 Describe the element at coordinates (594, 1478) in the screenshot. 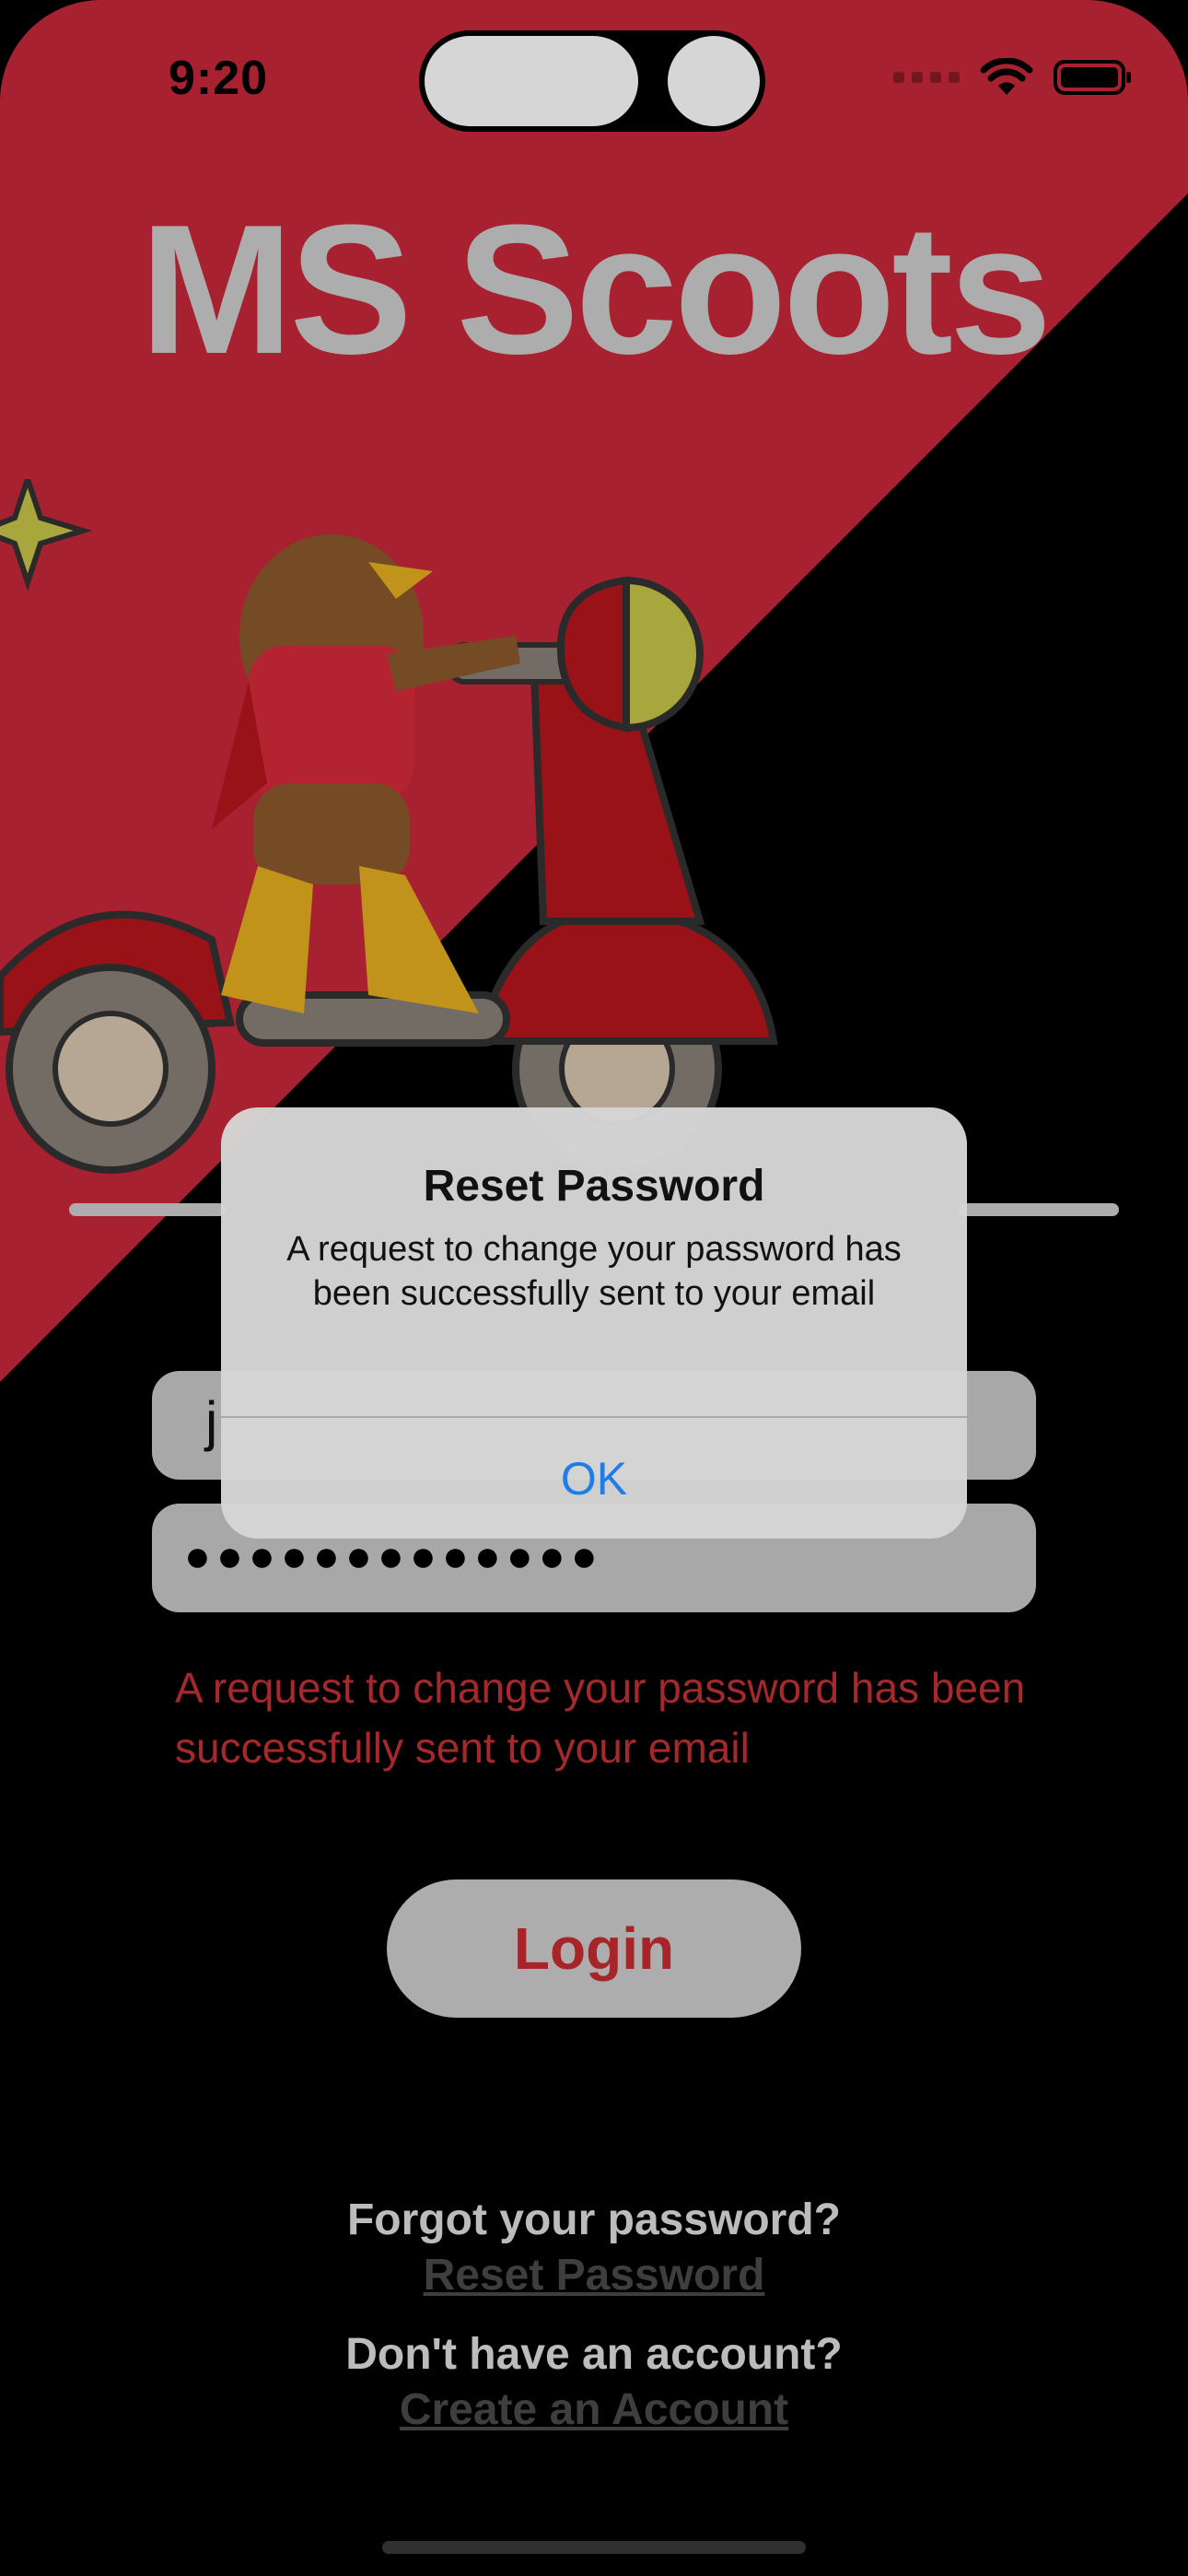

I see `alert-ok-button: OK` at that location.